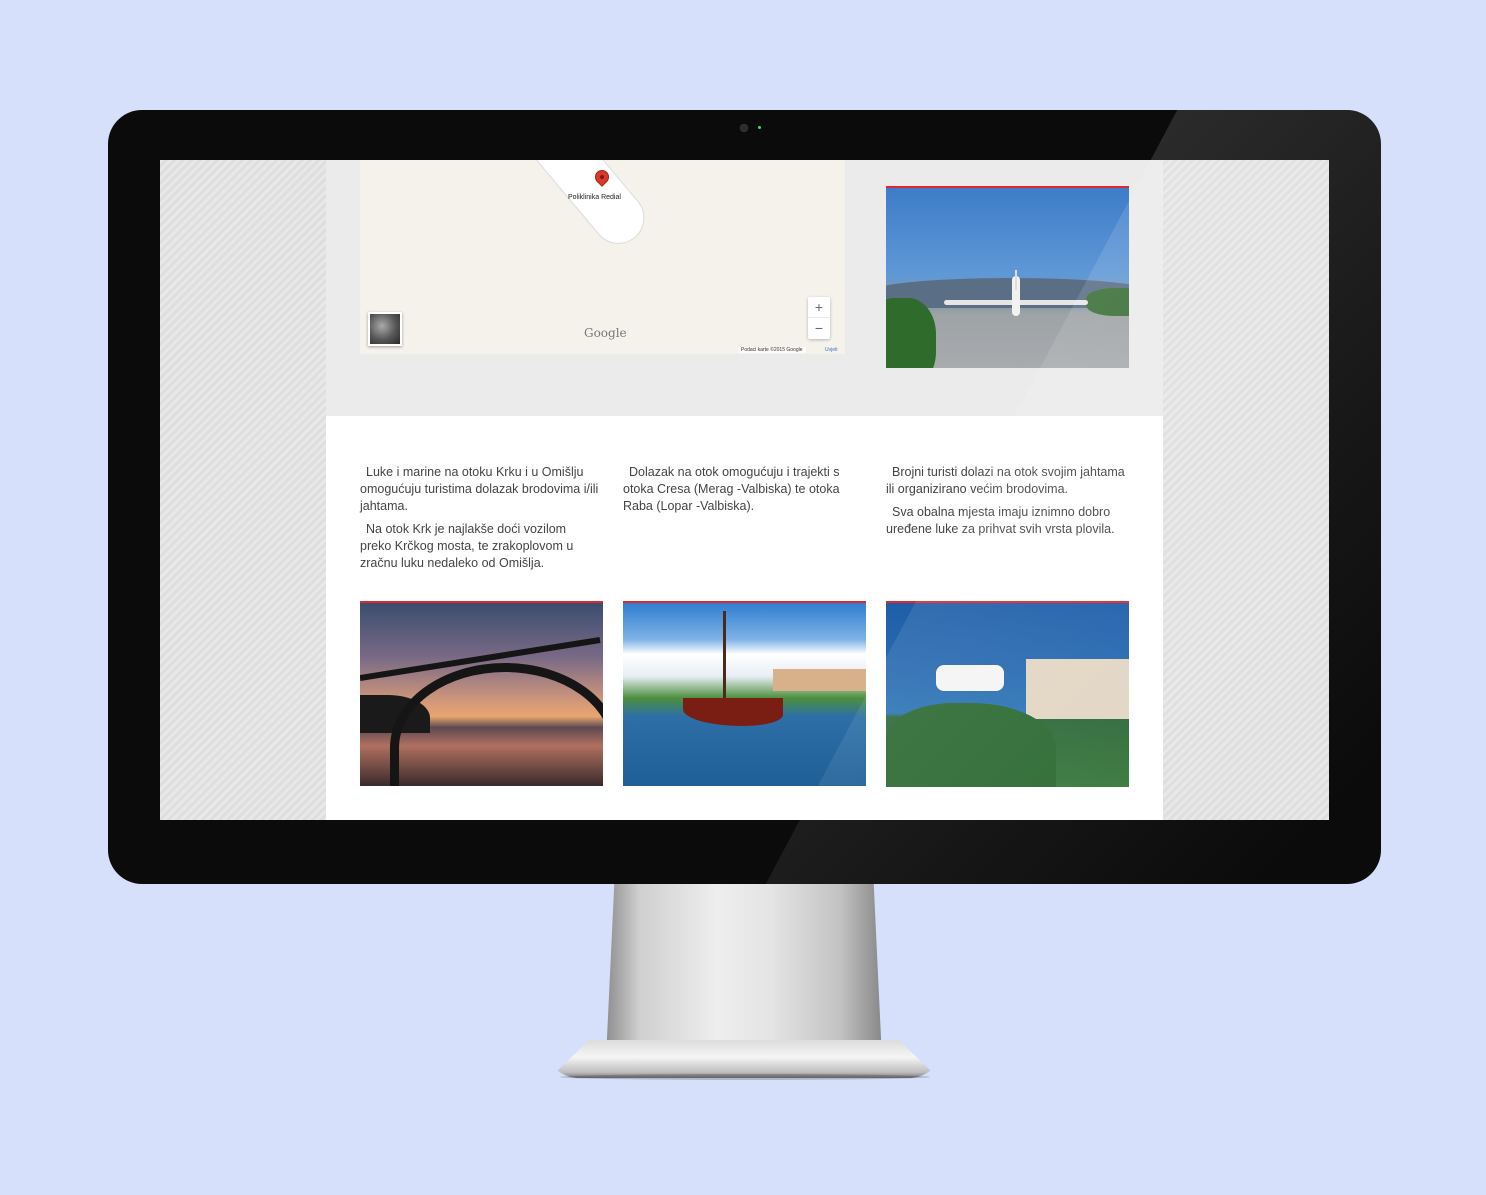 The height and width of the screenshot is (1195, 1486). Describe the element at coordinates (744, 1059) in the screenshot. I see `monitor-base` at that location.